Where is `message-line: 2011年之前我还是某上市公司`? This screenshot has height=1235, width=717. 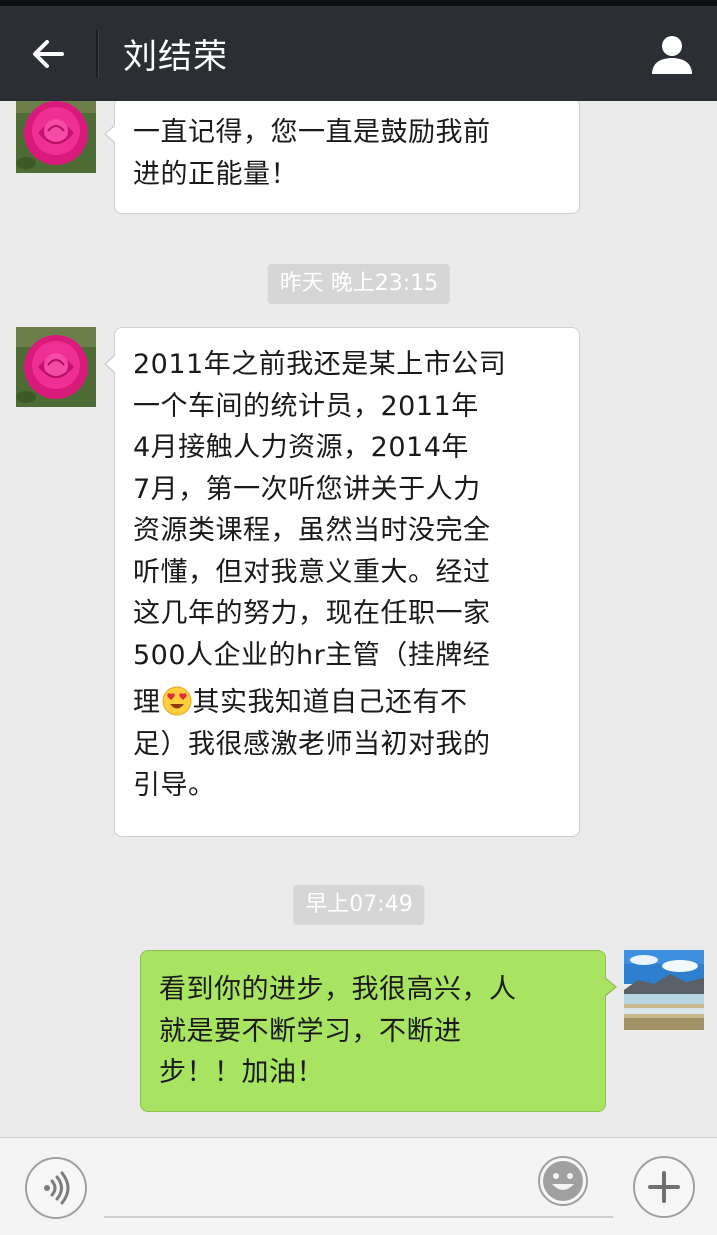 message-line: 2011年之前我还是某上市公司 is located at coordinates (320, 364).